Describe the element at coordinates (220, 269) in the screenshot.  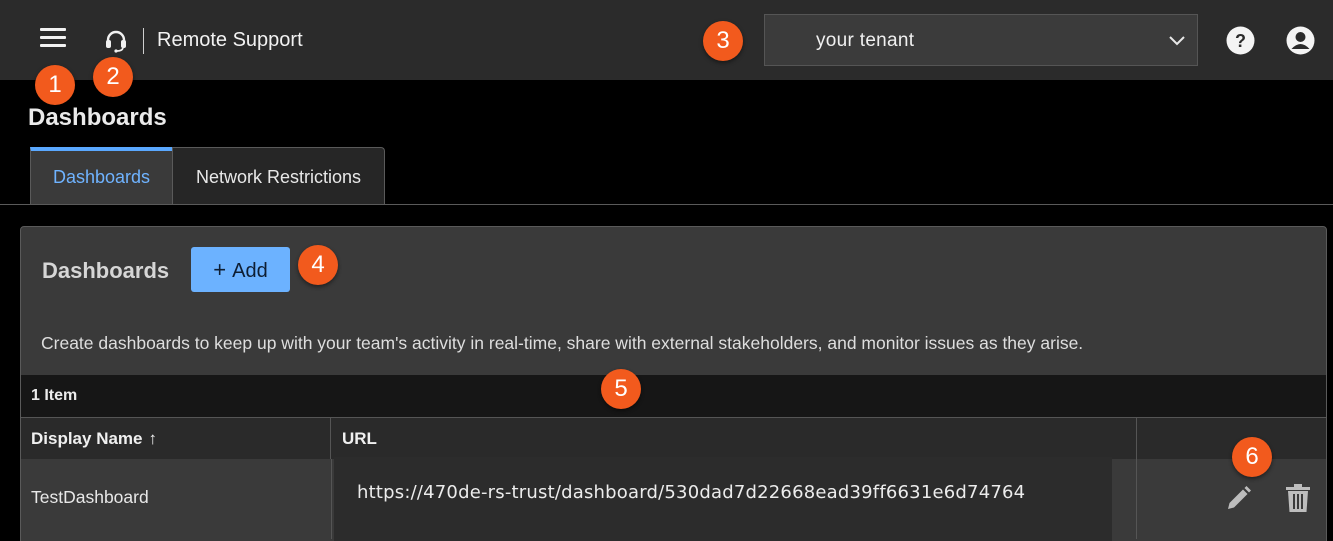
I see `plus-icon: +` at that location.